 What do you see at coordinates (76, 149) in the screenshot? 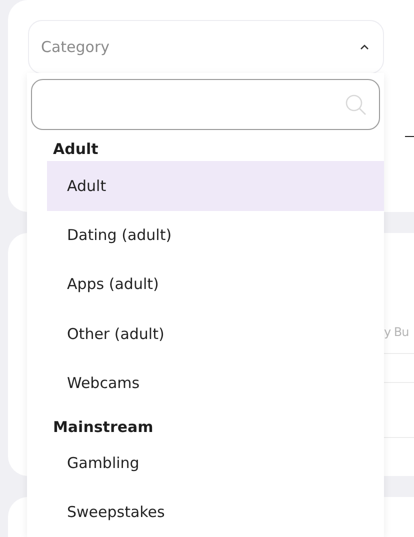
I see `group-heading: Adult` at bounding box center [76, 149].